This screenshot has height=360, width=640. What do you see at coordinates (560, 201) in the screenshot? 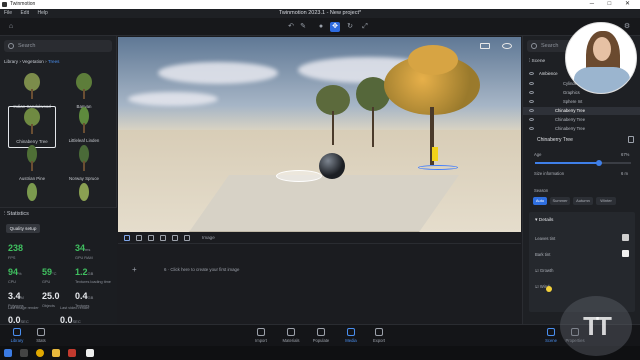
I see `season-summer-button: Summer` at bounding box center [560, 201].